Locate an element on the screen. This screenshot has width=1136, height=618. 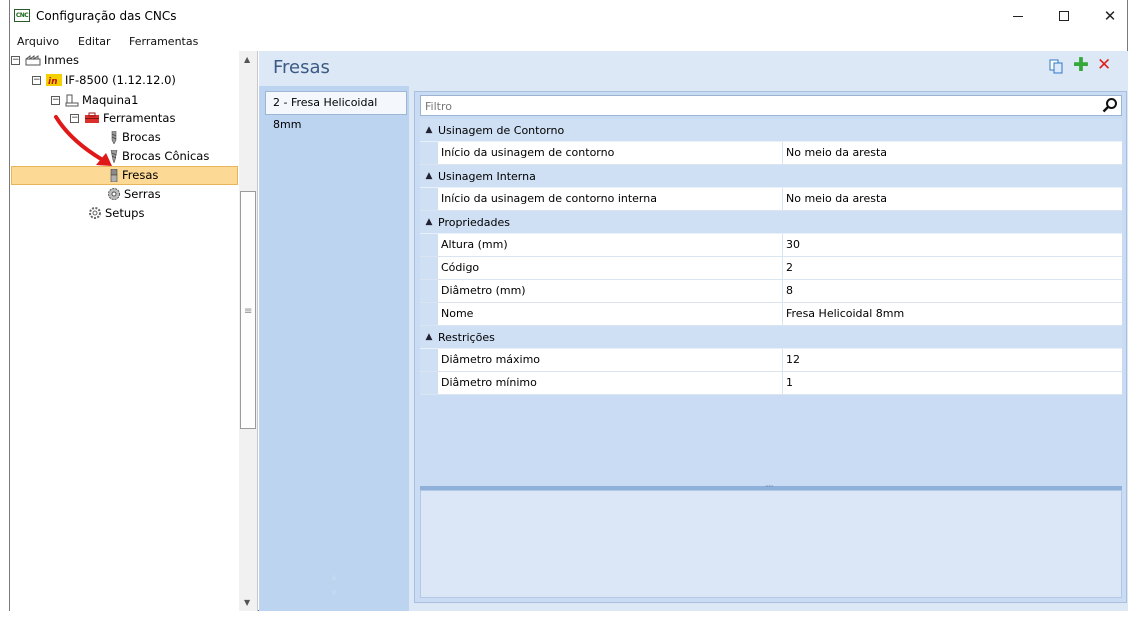
property-name: Altura (mm) is located at coordinates (610, 245).